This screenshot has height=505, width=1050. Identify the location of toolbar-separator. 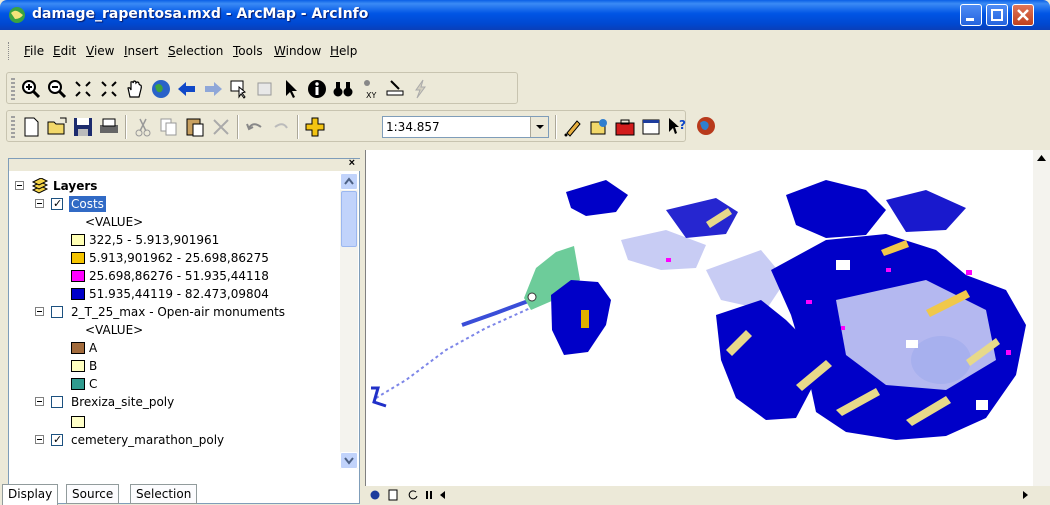
(298, 127).